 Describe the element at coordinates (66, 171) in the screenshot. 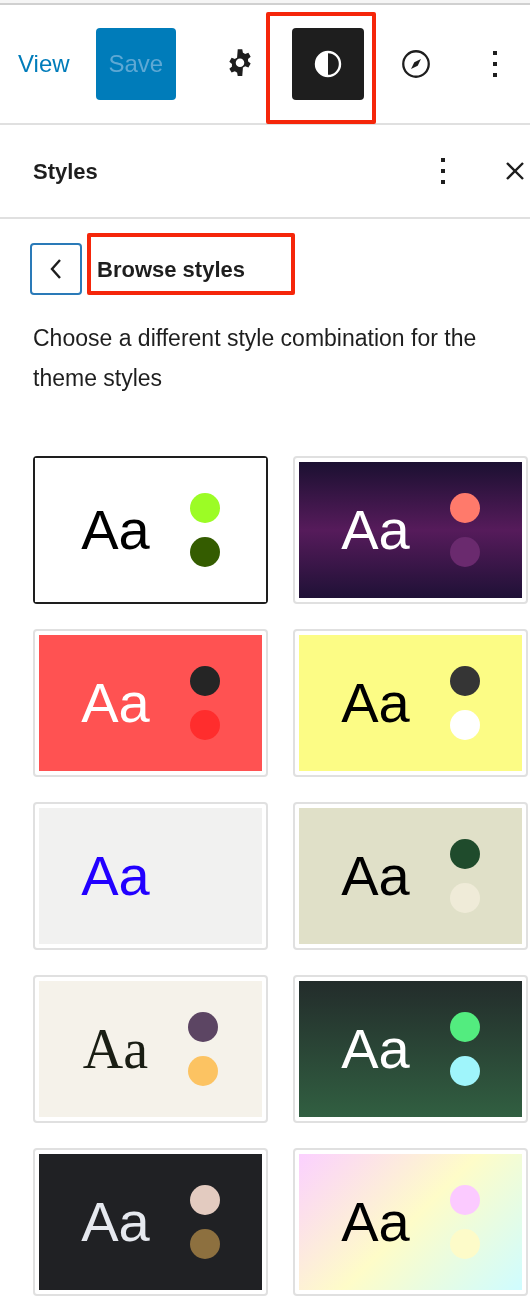

I see `panel-title: Styles` at that location.